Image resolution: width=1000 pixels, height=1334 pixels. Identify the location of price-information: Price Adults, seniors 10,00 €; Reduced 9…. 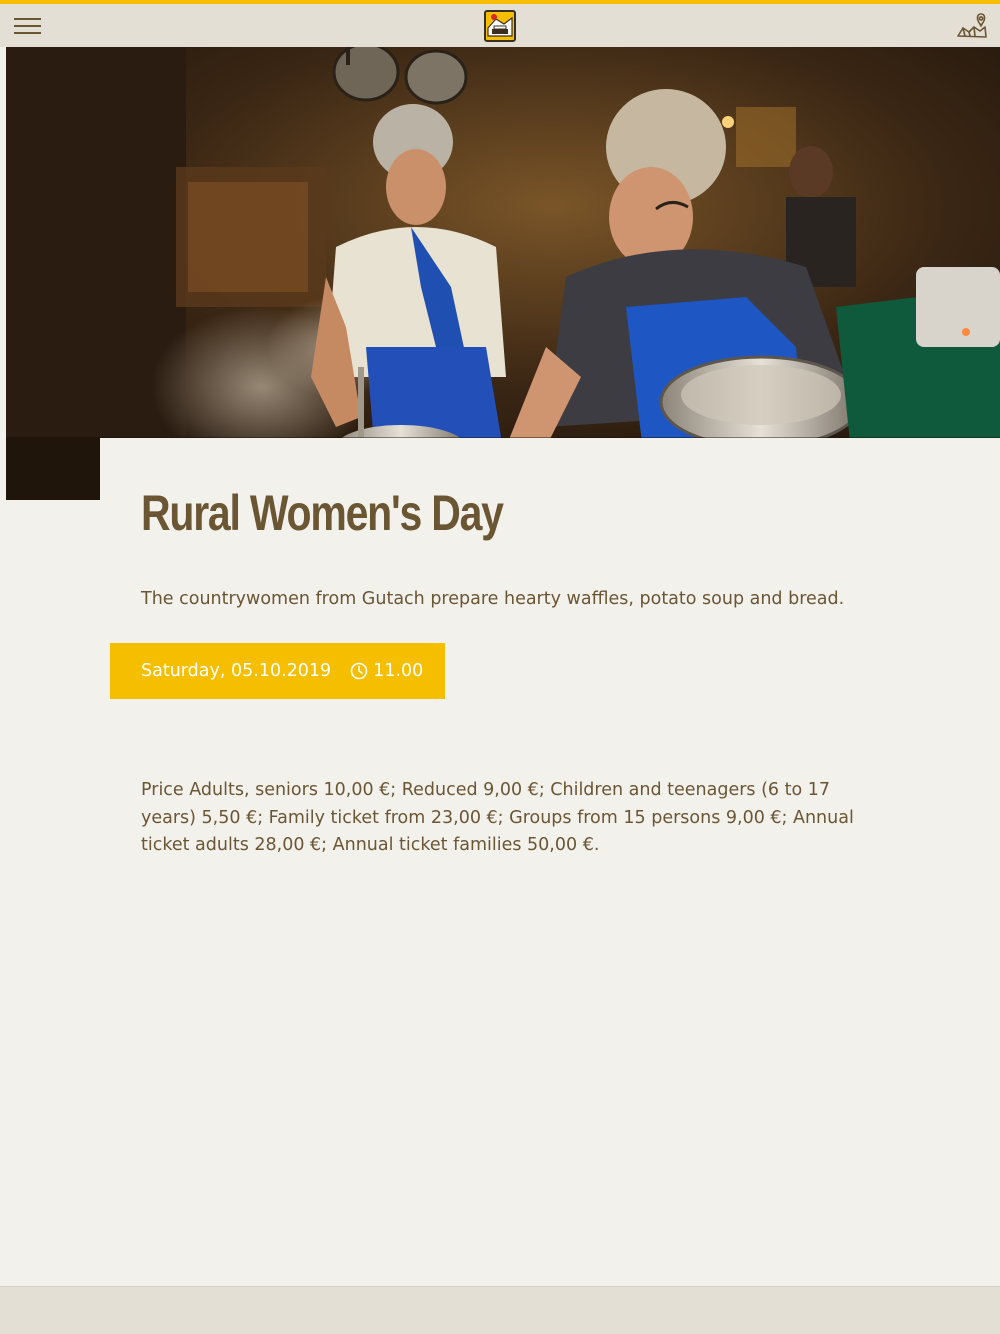
(497, 817).